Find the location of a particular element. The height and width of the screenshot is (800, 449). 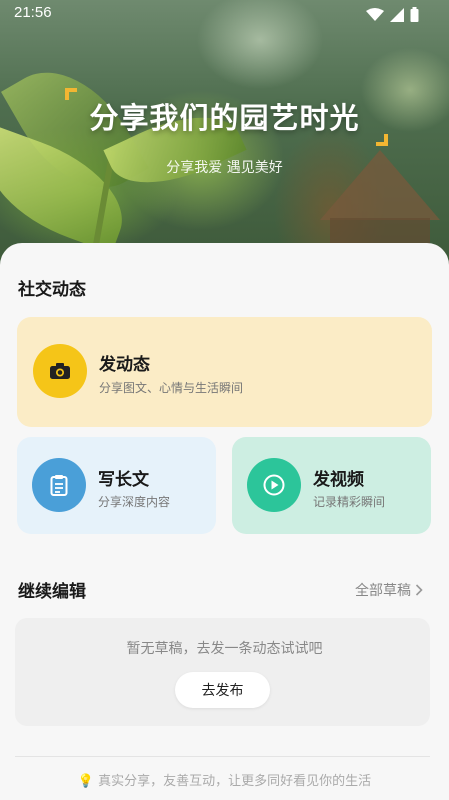

draft-empty-text: 暂无草稿，去发一条动态试试吧 is located at coordinates (224, 649).